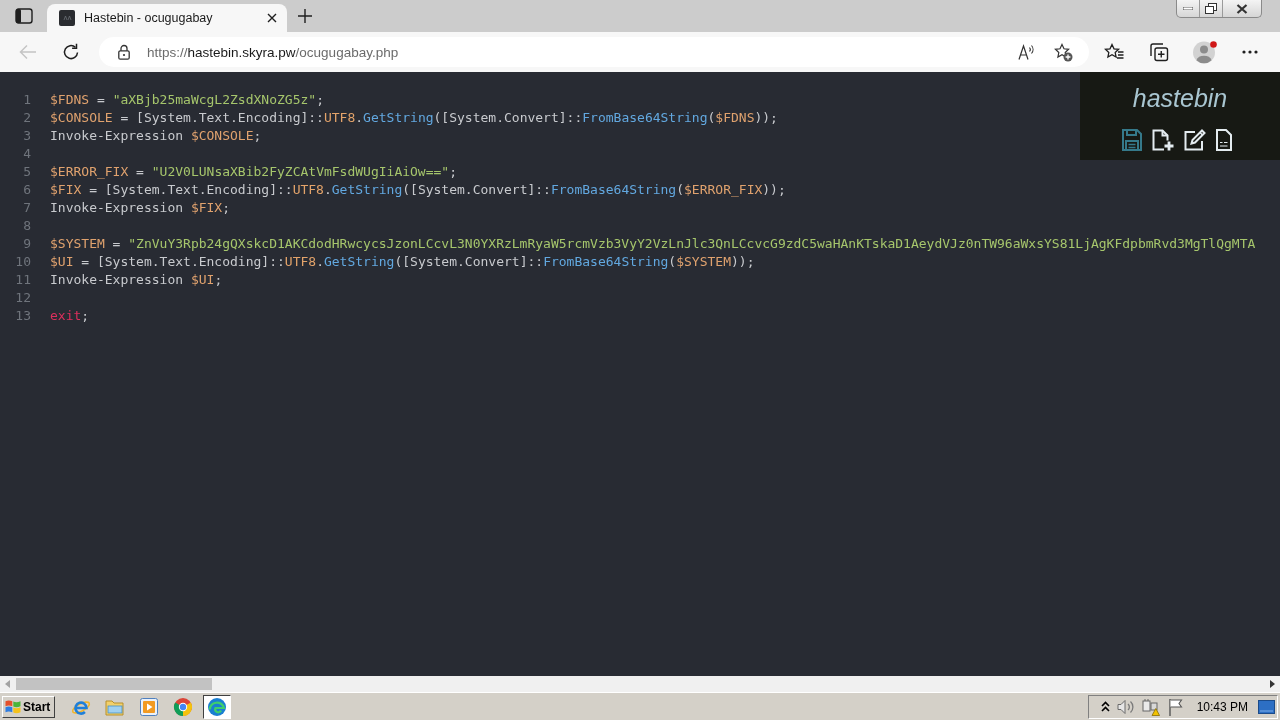 Image resolution: width=1280 pixels, height=720 pixels. What do you see at coordinates (1266, 706) in the screenshot?
I see `show-desktop-icon` at bounding box center [1266, 706].